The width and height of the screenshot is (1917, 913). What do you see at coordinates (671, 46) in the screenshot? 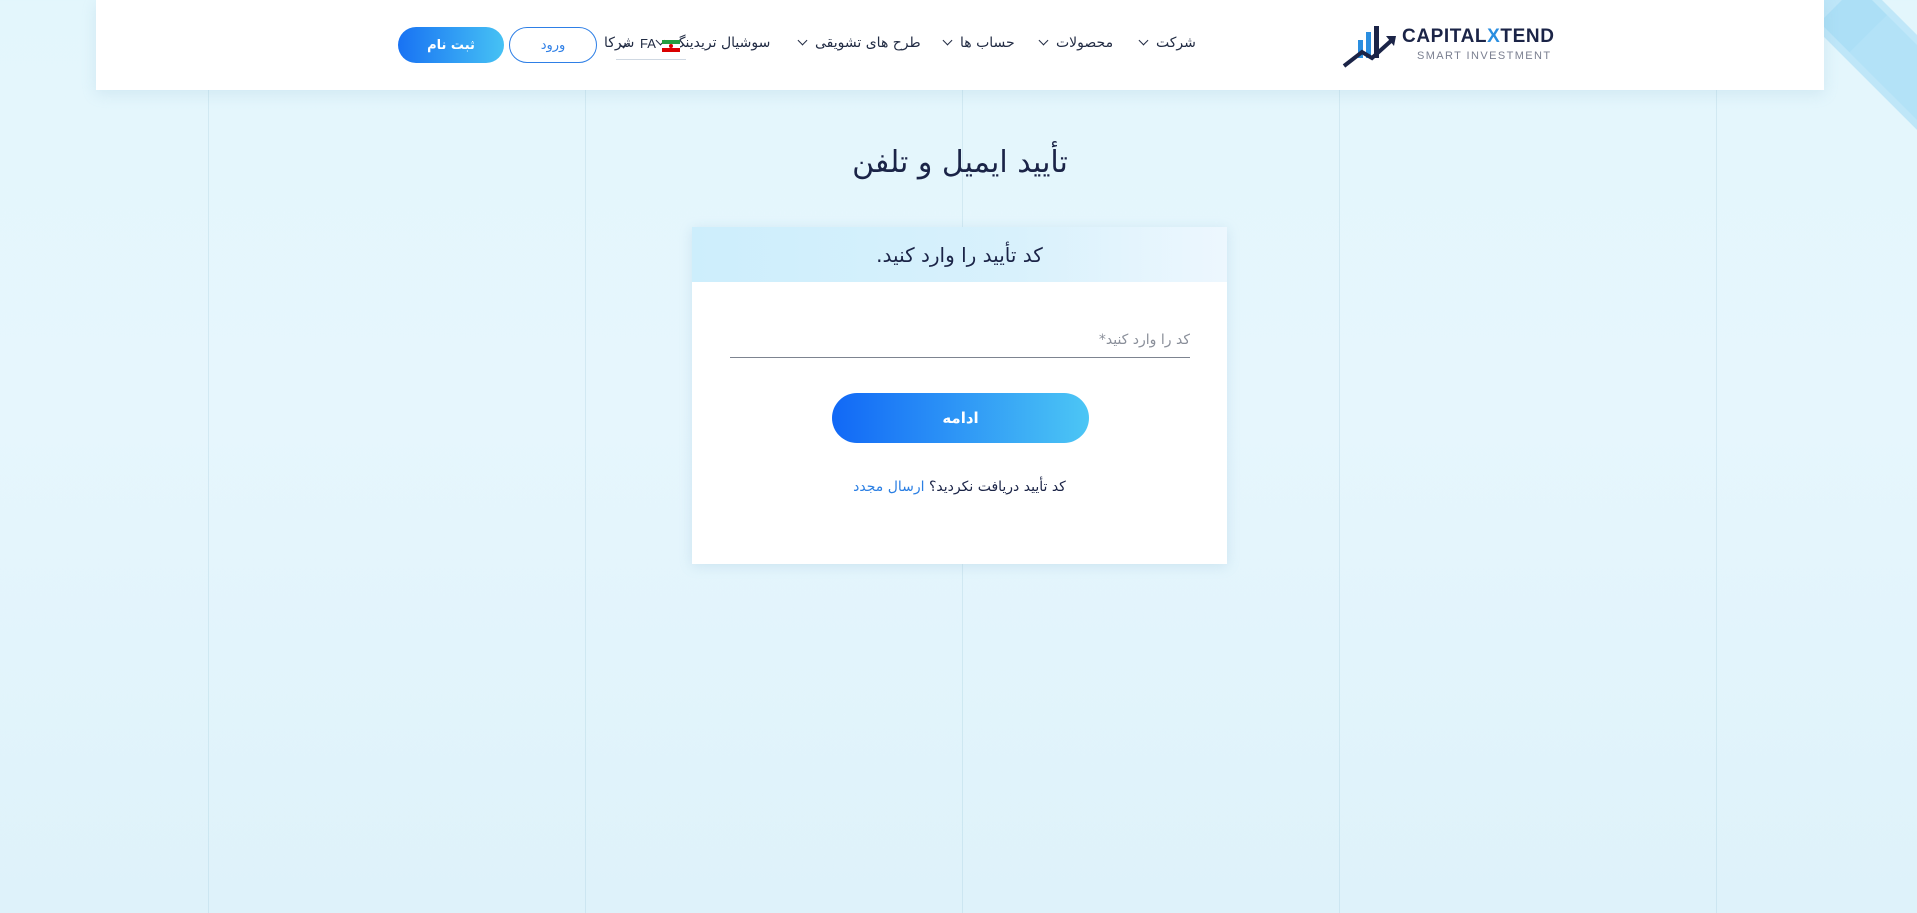
I see `iran-flag-icon` at bounding box center [671, 46].